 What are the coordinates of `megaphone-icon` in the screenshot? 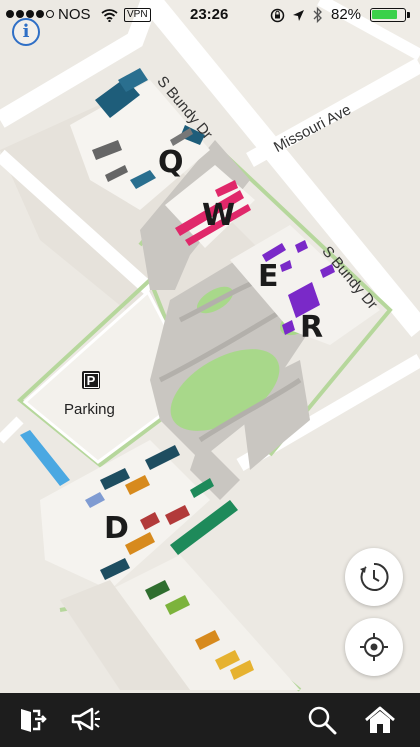 It's located at (85, 719).